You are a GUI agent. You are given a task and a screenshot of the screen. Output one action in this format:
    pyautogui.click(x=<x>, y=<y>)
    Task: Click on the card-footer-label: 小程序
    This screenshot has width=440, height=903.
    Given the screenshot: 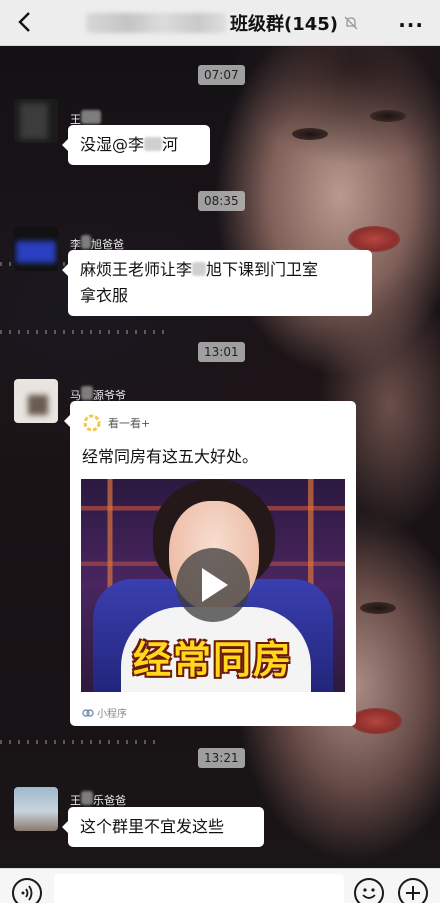 What is the action you would take?
    pyautogui.click(x=112, y=714)
    